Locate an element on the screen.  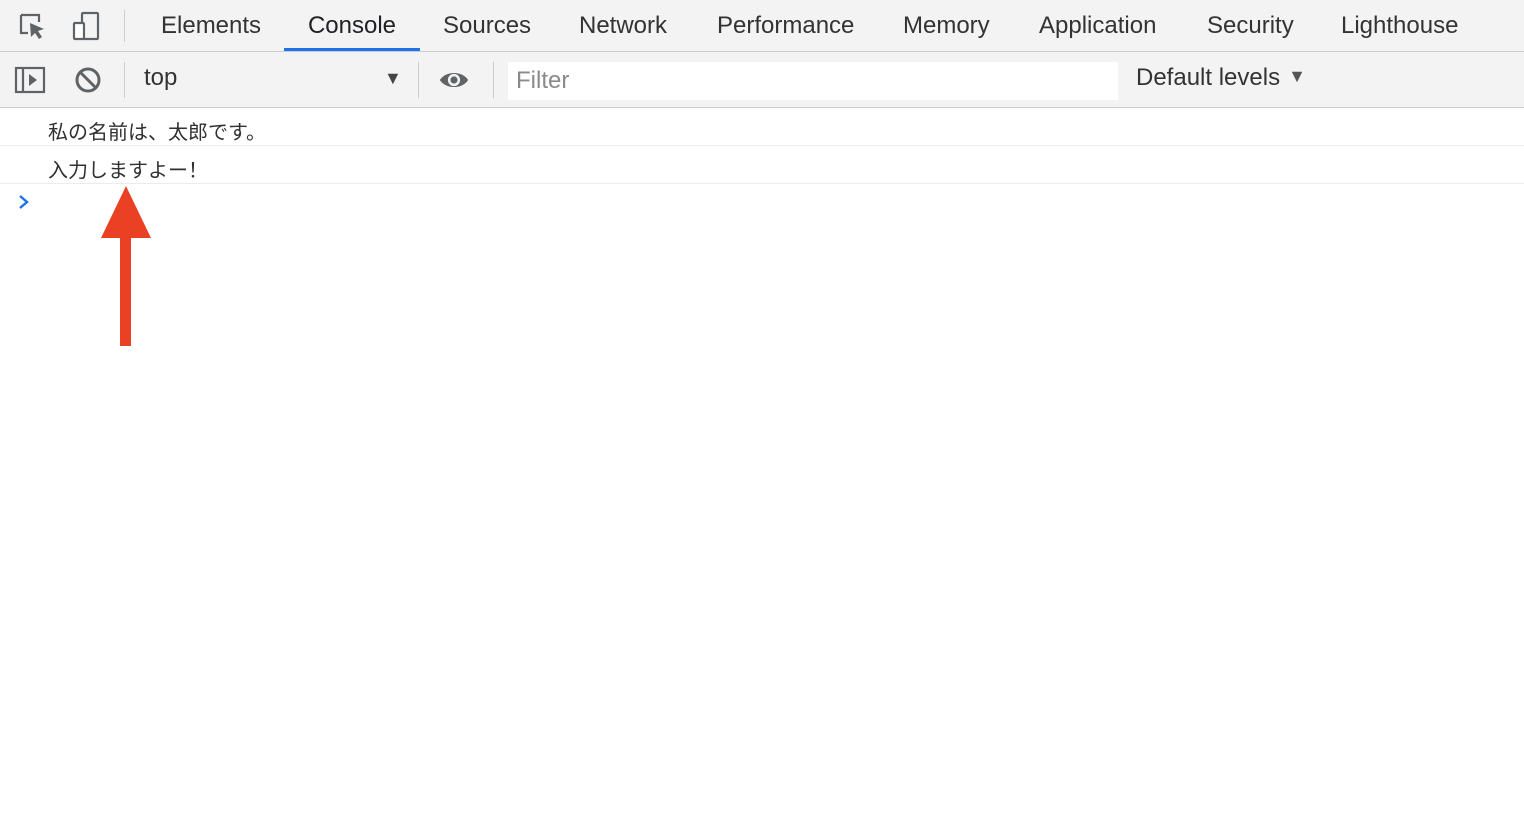
context-label: top is located at coordinates (161, 77).